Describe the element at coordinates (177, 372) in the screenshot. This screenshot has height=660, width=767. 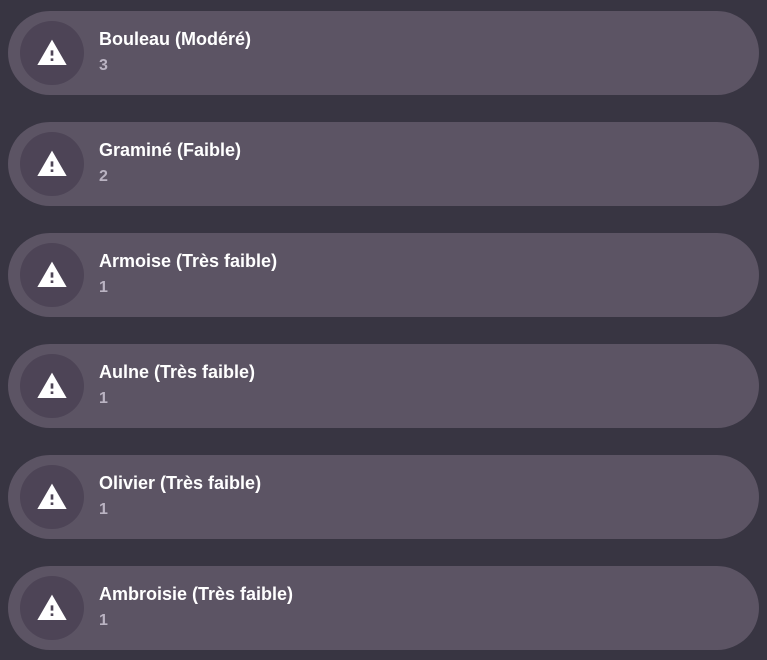
I see `pollen-name: Aulne (Très faible)` at that location.